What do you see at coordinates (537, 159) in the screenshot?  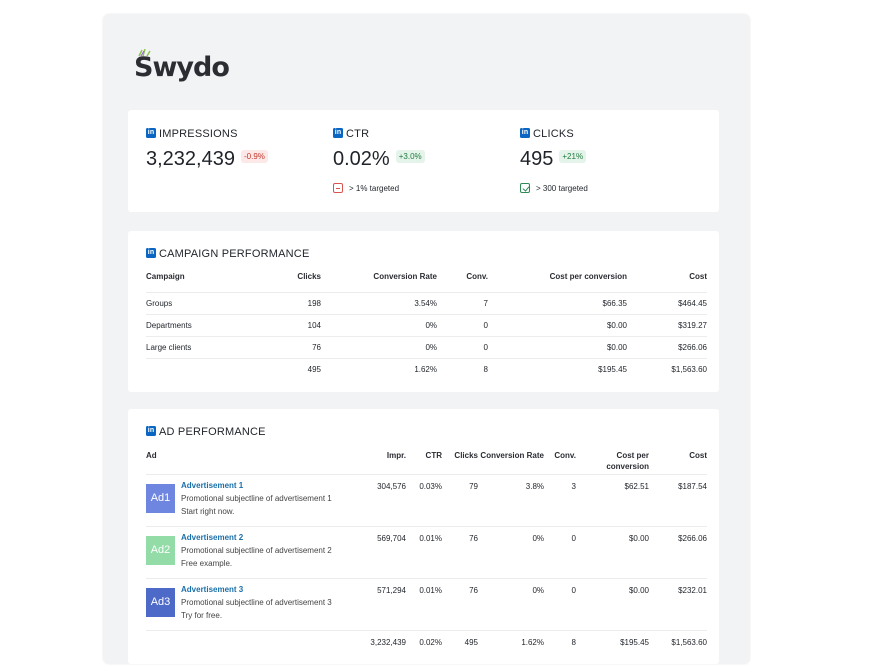 I see `kpi-value: 495` at bounding box center [537, 159].